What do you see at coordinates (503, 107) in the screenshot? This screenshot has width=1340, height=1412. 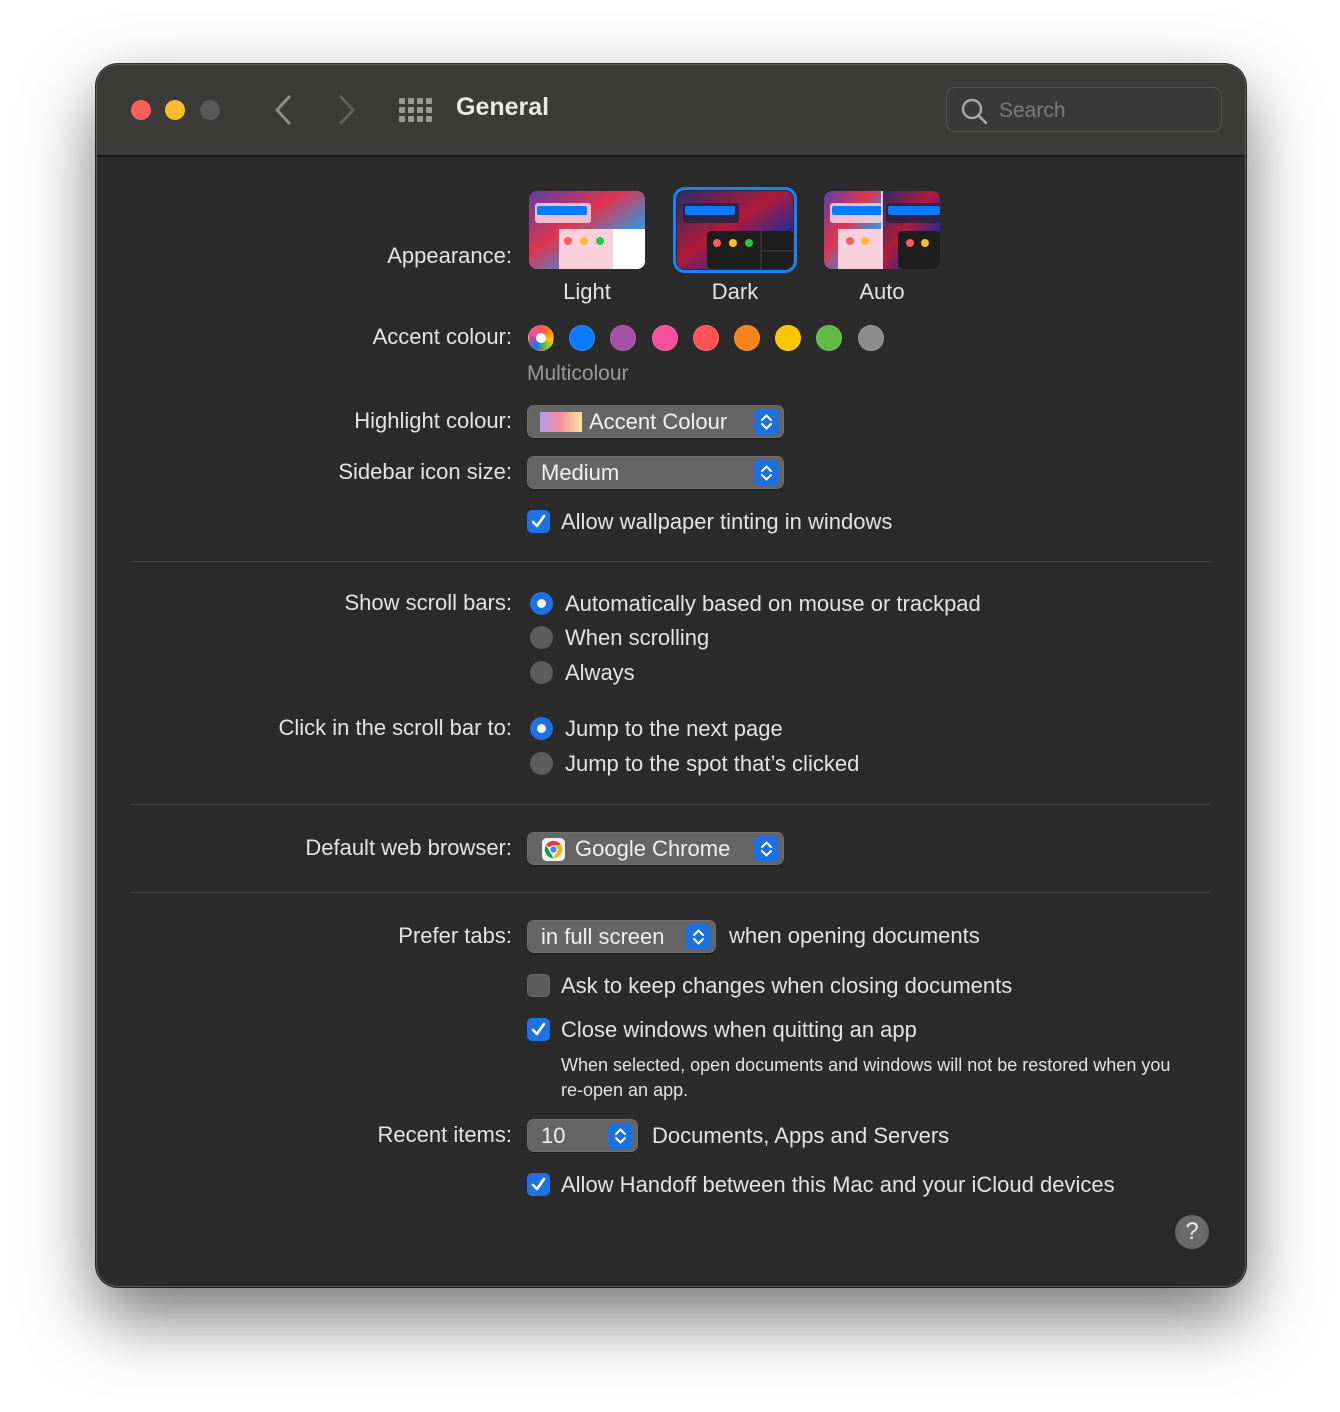 I see `window-title: General` at bounding box center [503, 107].